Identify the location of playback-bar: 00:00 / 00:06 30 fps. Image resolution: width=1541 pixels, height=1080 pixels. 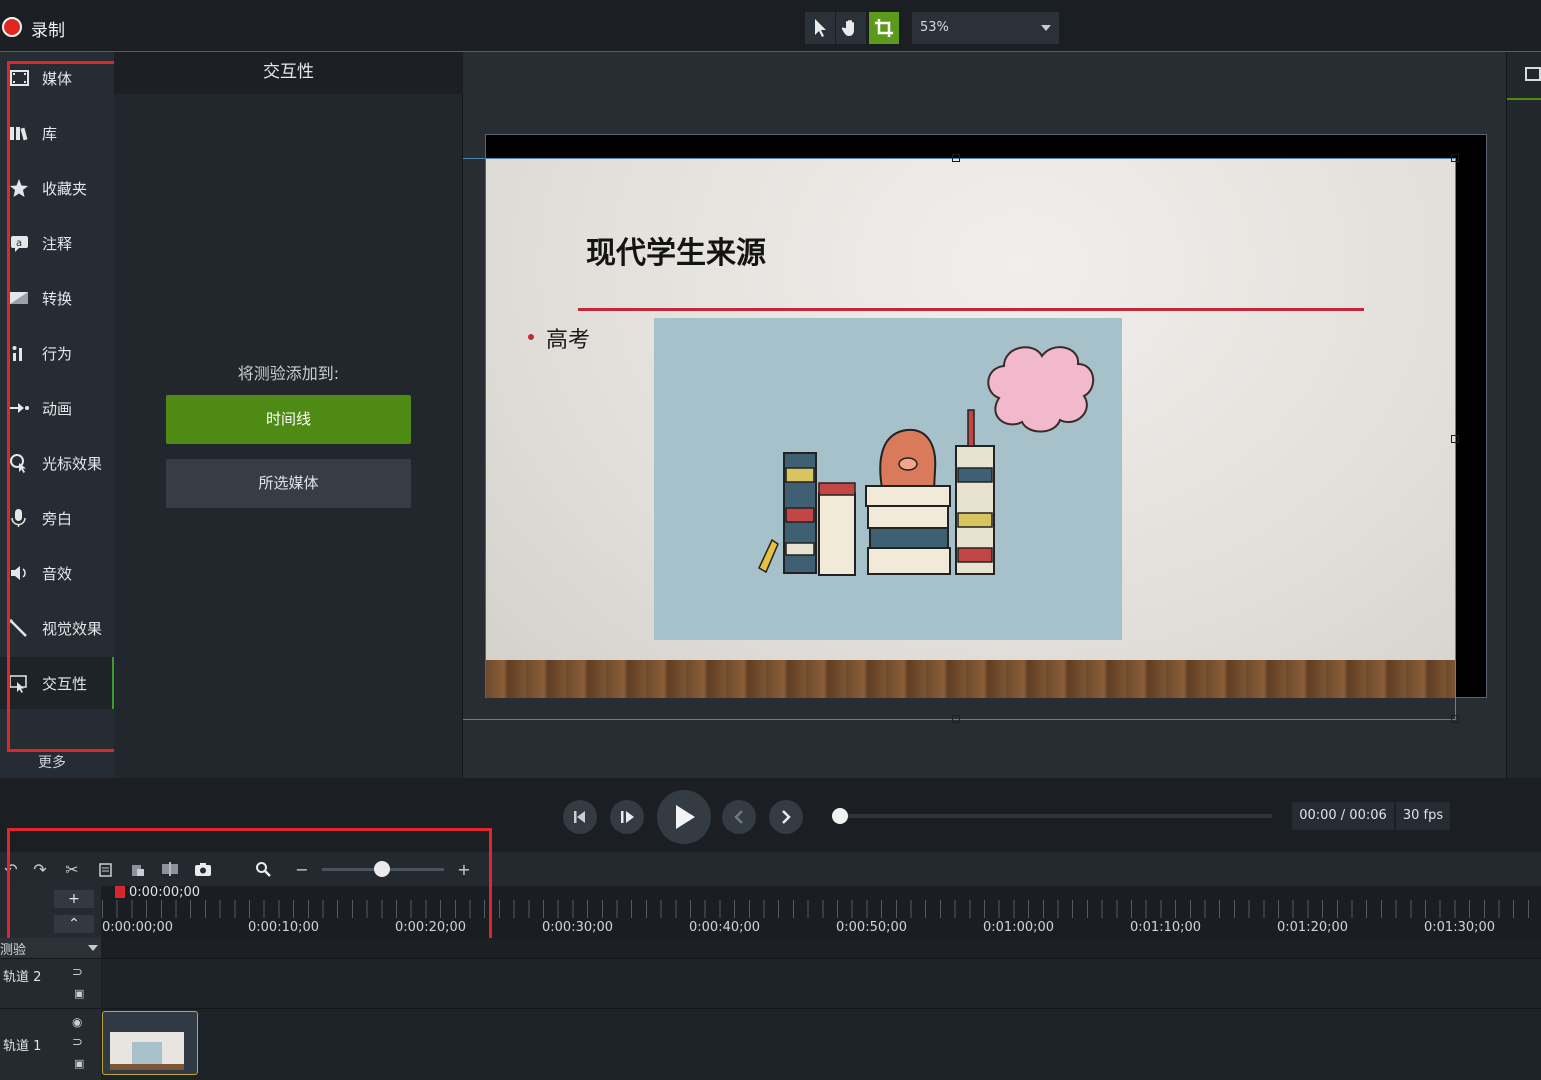
(770, 815).